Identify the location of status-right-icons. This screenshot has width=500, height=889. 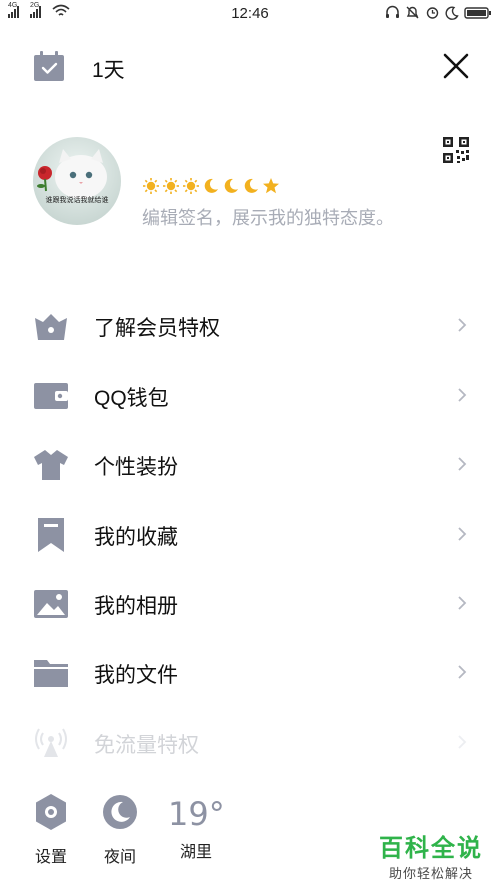
(438, 12).